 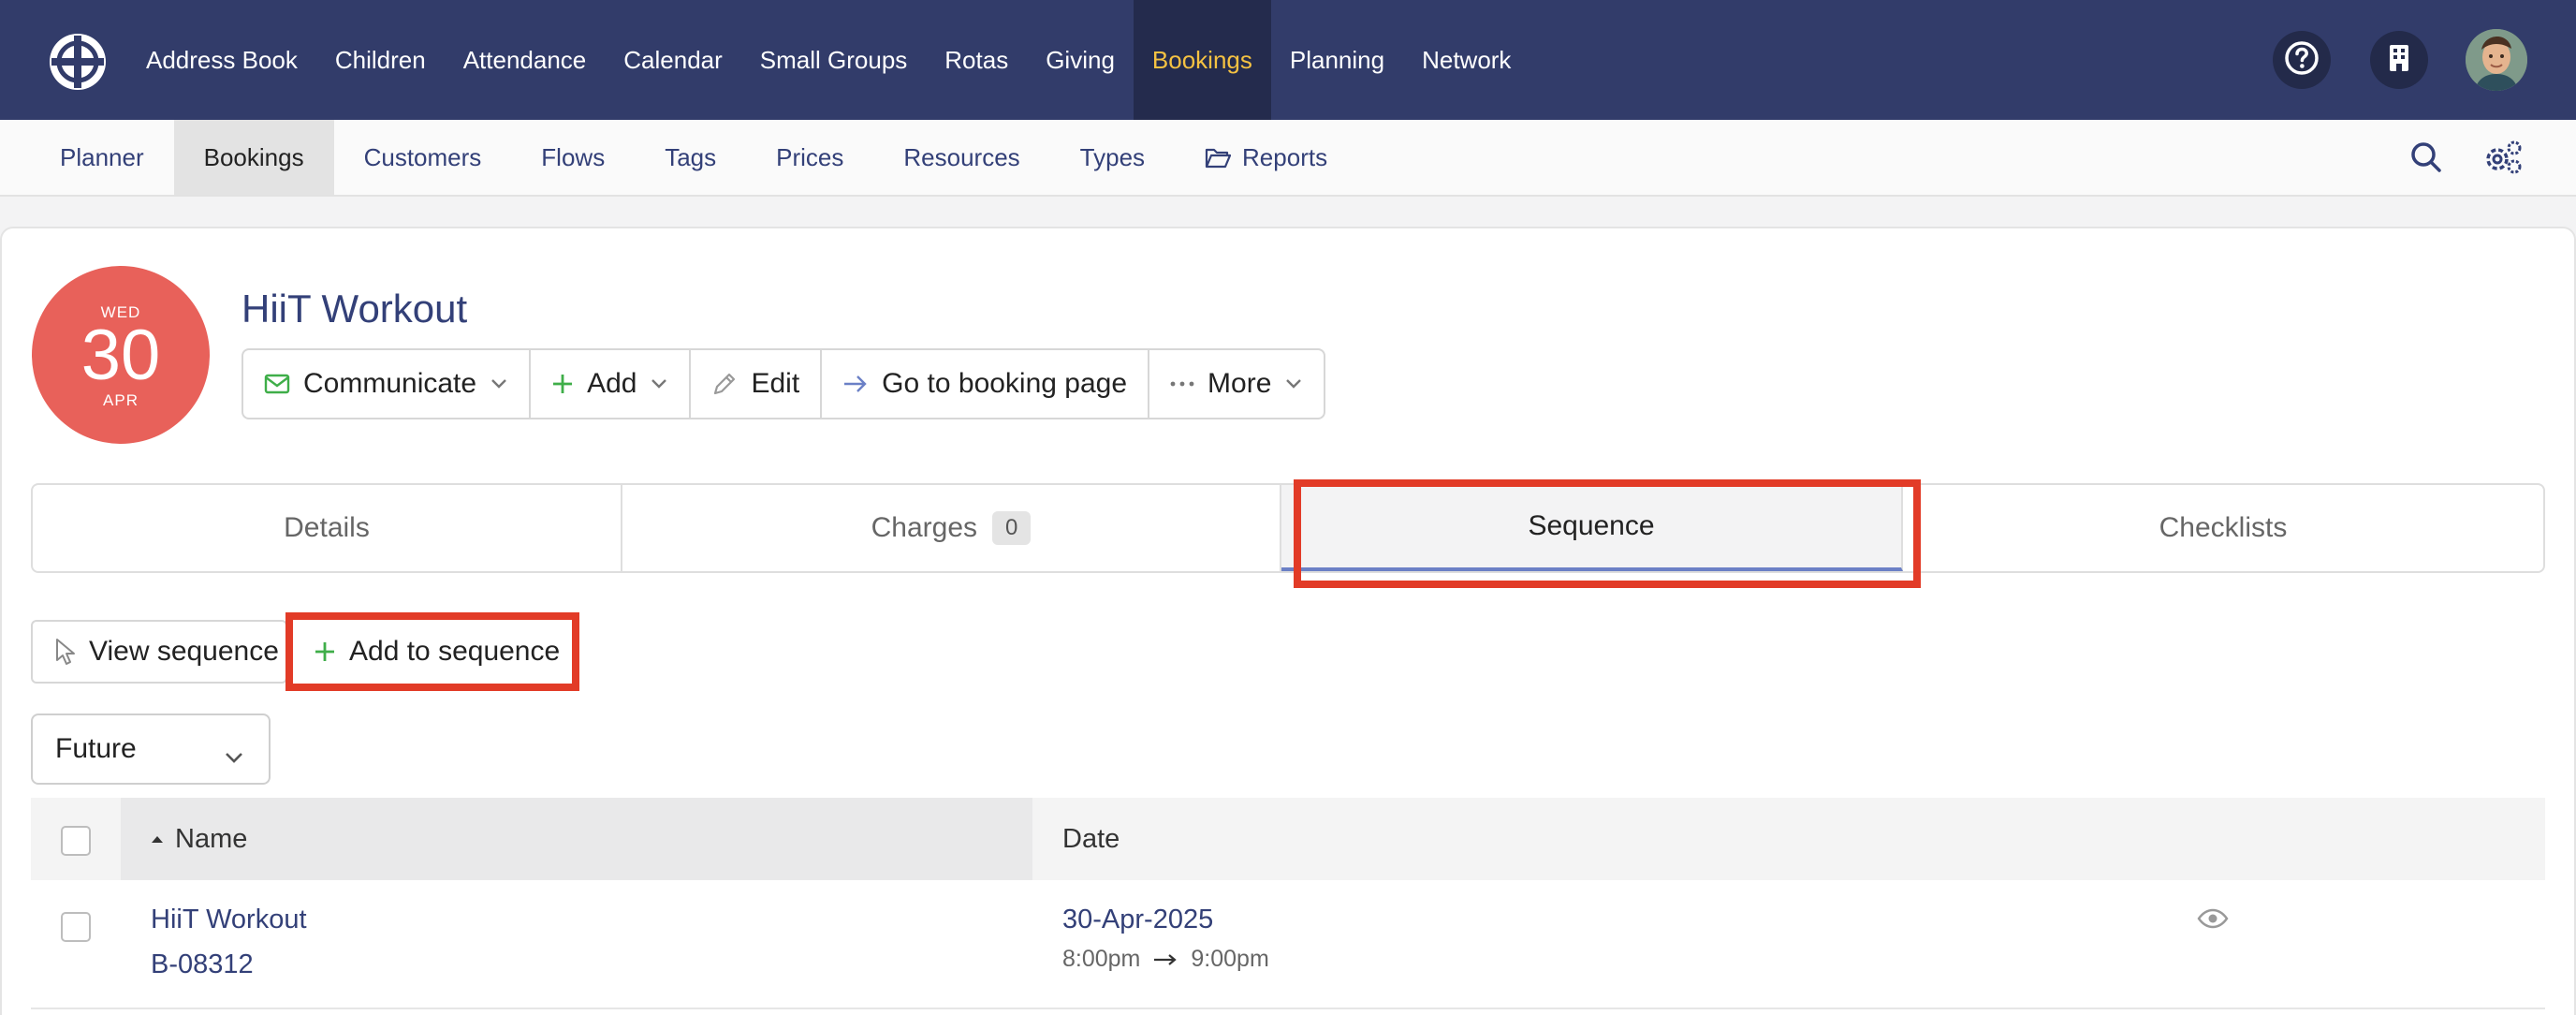 I want to click on subnav-planner: Planner, so click(x=102, y=158).